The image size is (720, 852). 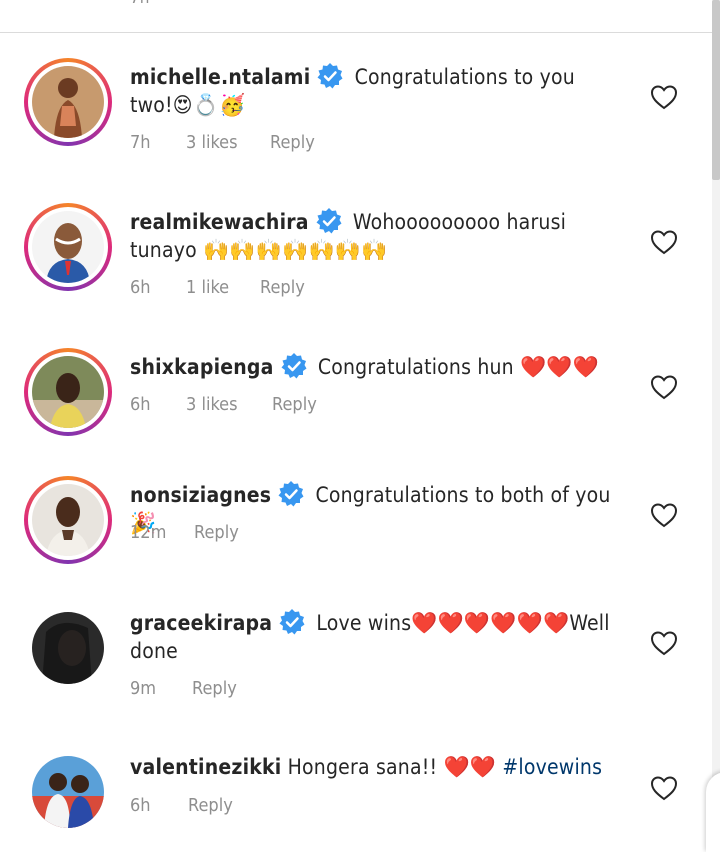 What do you see at coordinates (356, 16) in the screenshot?
I see `previous-comment-edge: 7h` at bounding box center [356, 16].